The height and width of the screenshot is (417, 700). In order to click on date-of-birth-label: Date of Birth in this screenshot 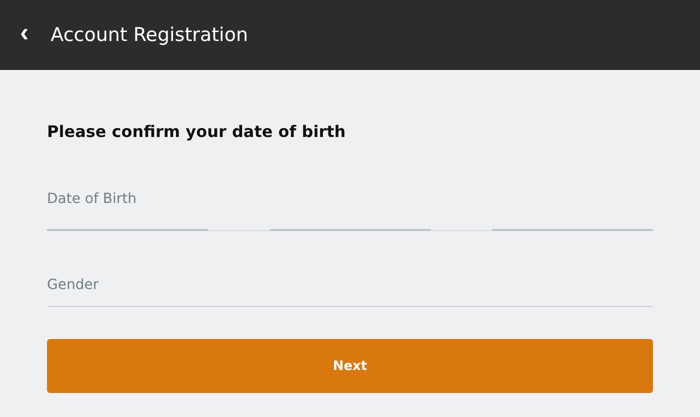, I will do `click(92, 199)`.